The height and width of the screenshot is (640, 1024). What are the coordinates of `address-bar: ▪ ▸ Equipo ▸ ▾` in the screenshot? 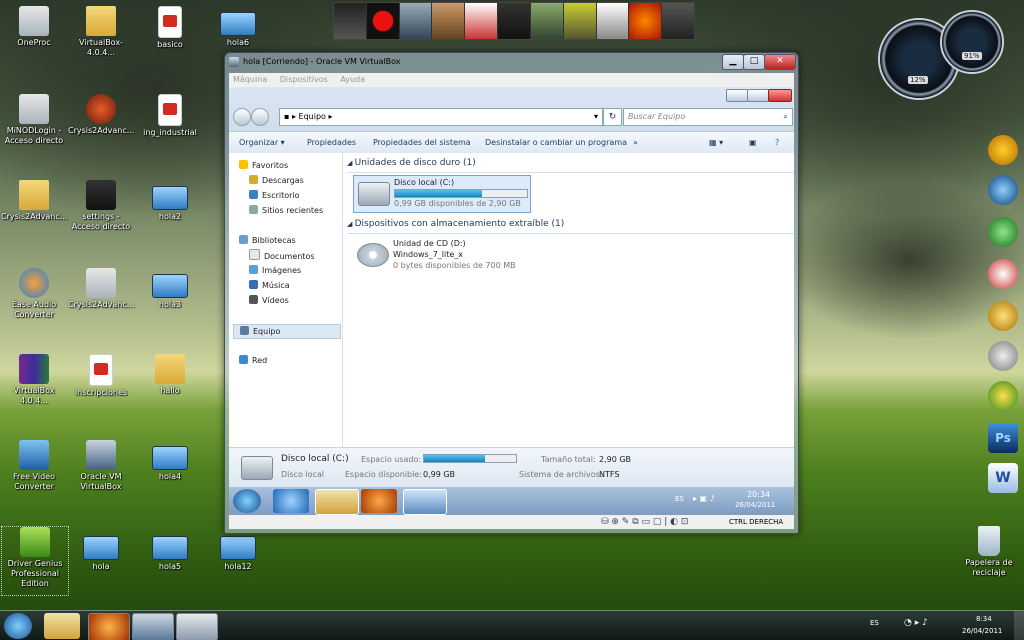 It's located at (441, 117).